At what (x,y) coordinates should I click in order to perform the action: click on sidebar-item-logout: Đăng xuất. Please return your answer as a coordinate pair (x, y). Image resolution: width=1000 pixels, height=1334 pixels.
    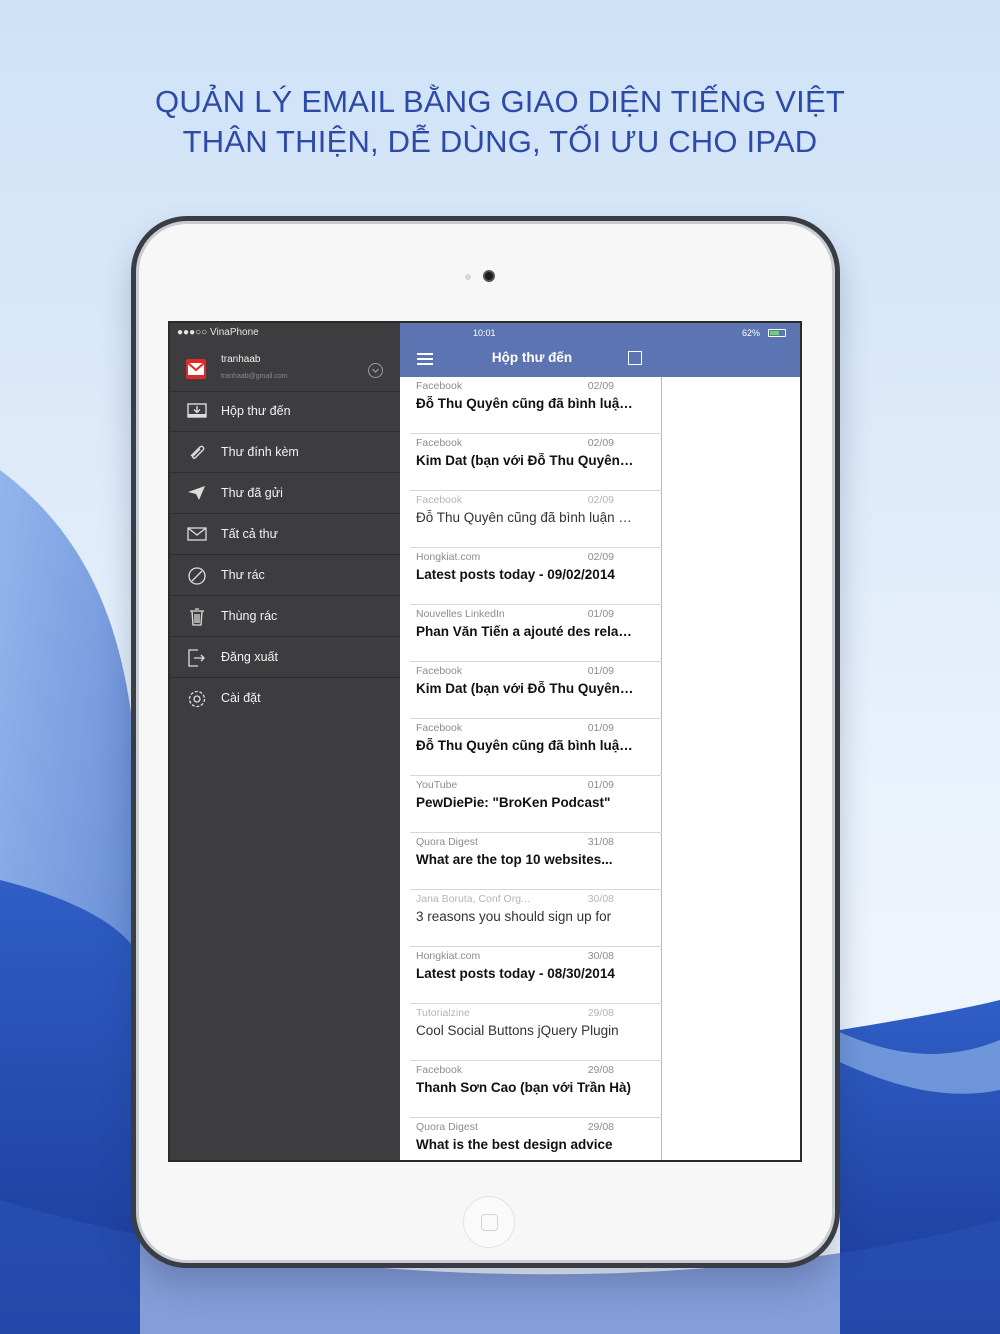
    Looking at the image, I should click on (285, 657).